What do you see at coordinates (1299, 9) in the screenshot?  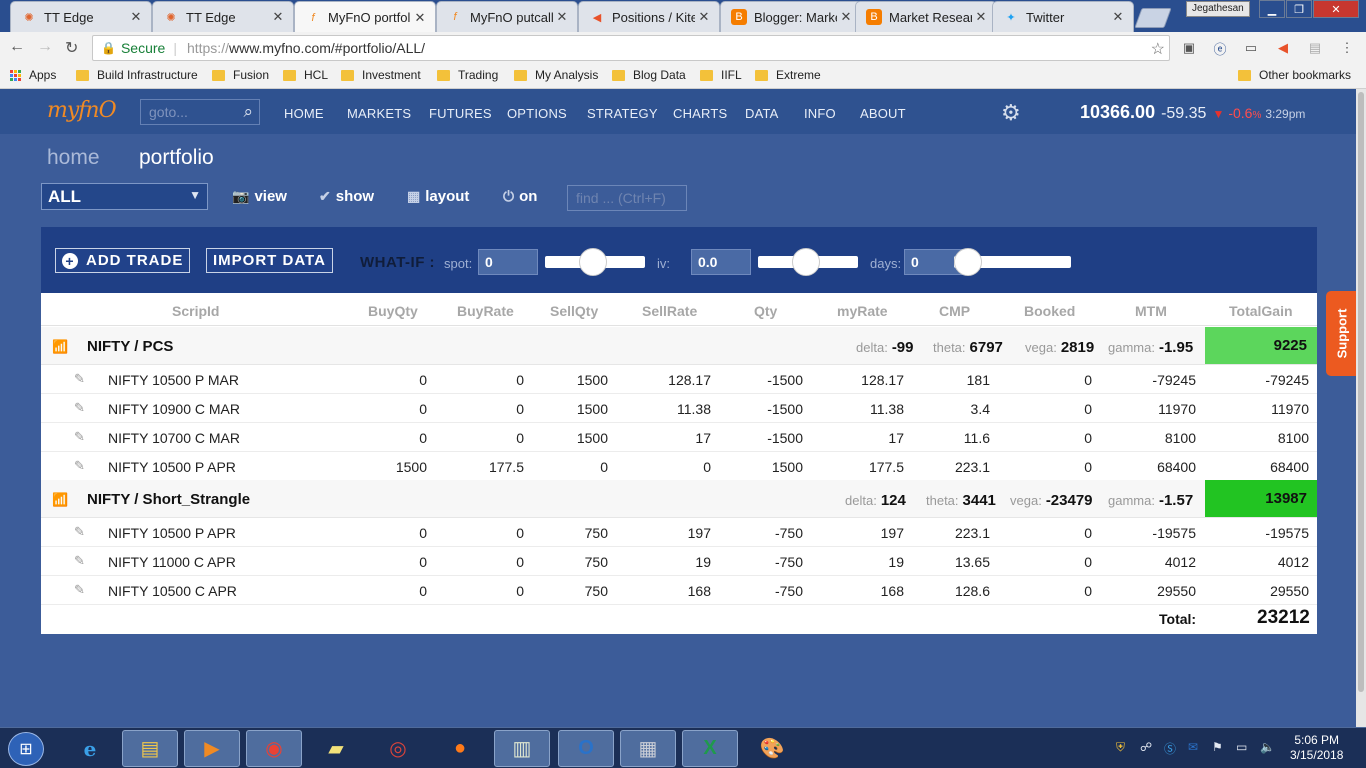 I see `restore-window-icon: ❐` at bounding box center [1299, 9].